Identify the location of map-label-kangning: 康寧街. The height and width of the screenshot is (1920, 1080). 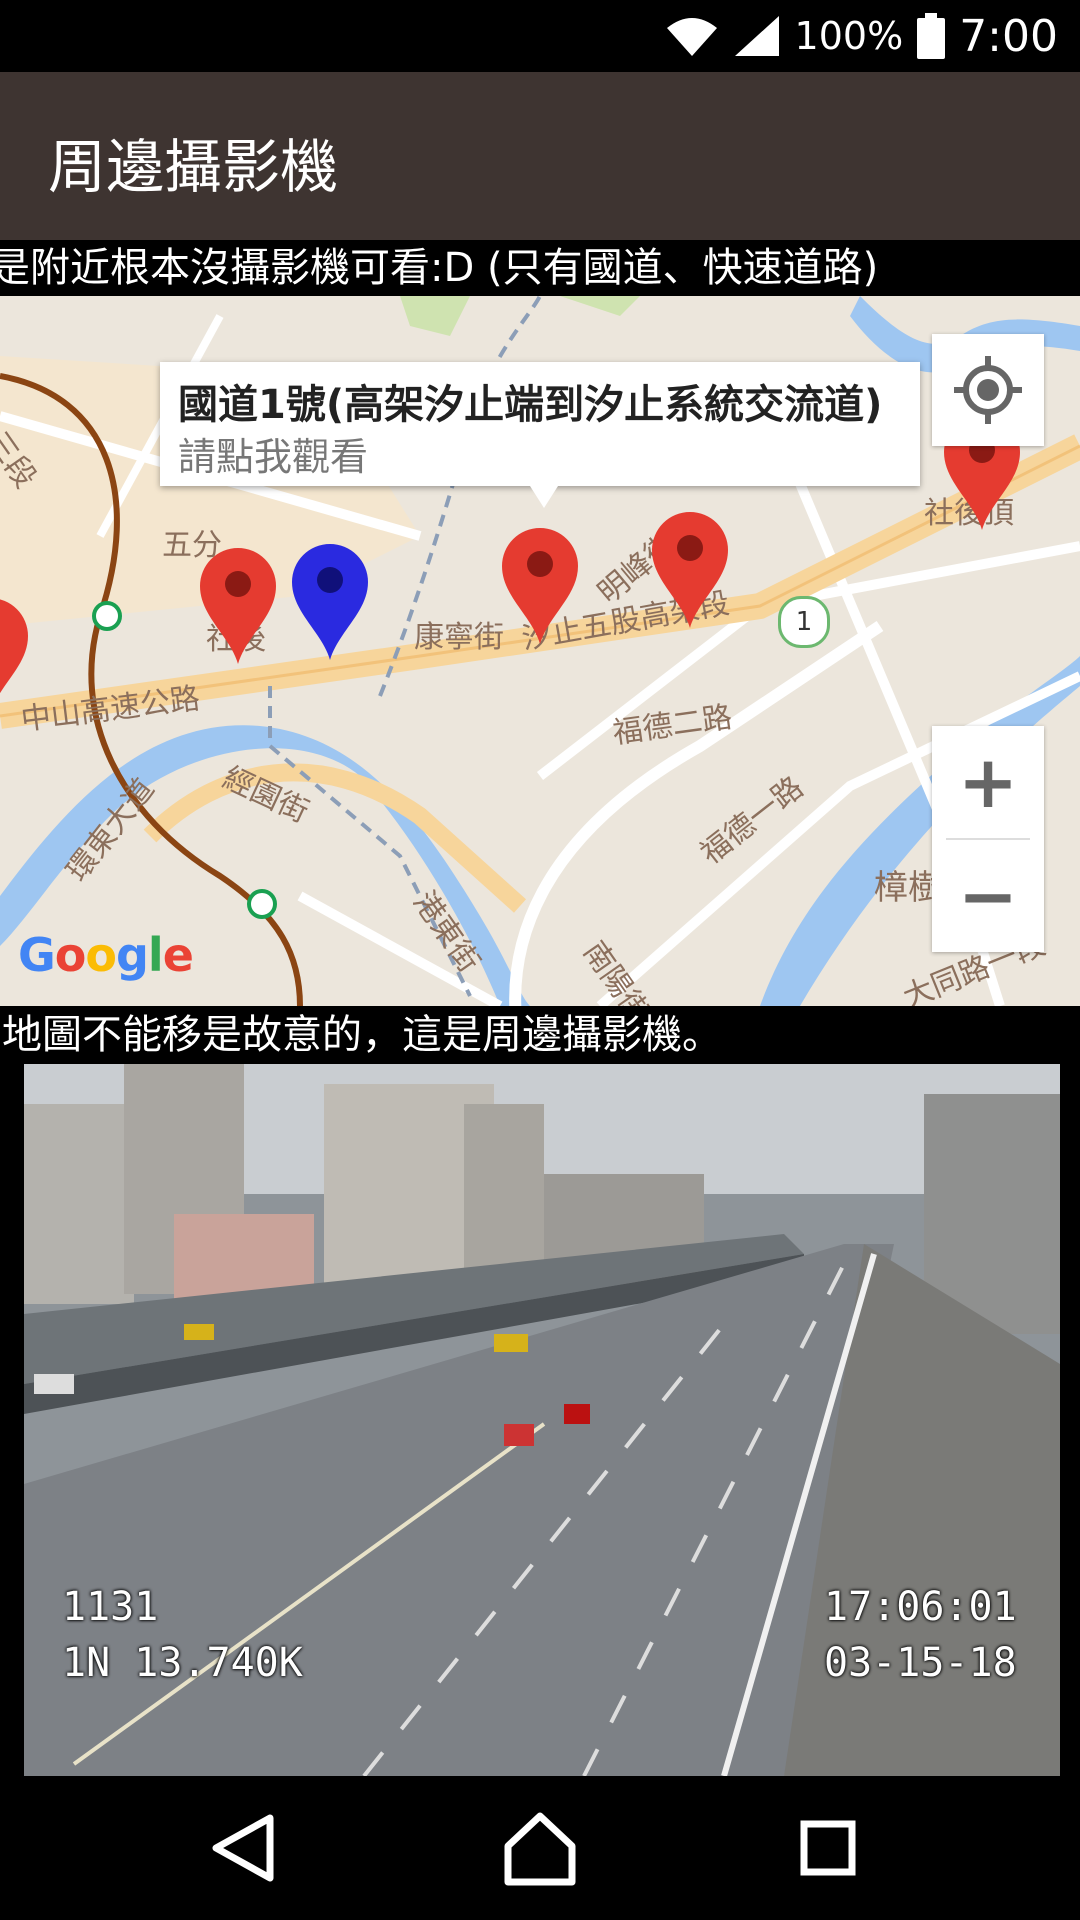
(459, 637).